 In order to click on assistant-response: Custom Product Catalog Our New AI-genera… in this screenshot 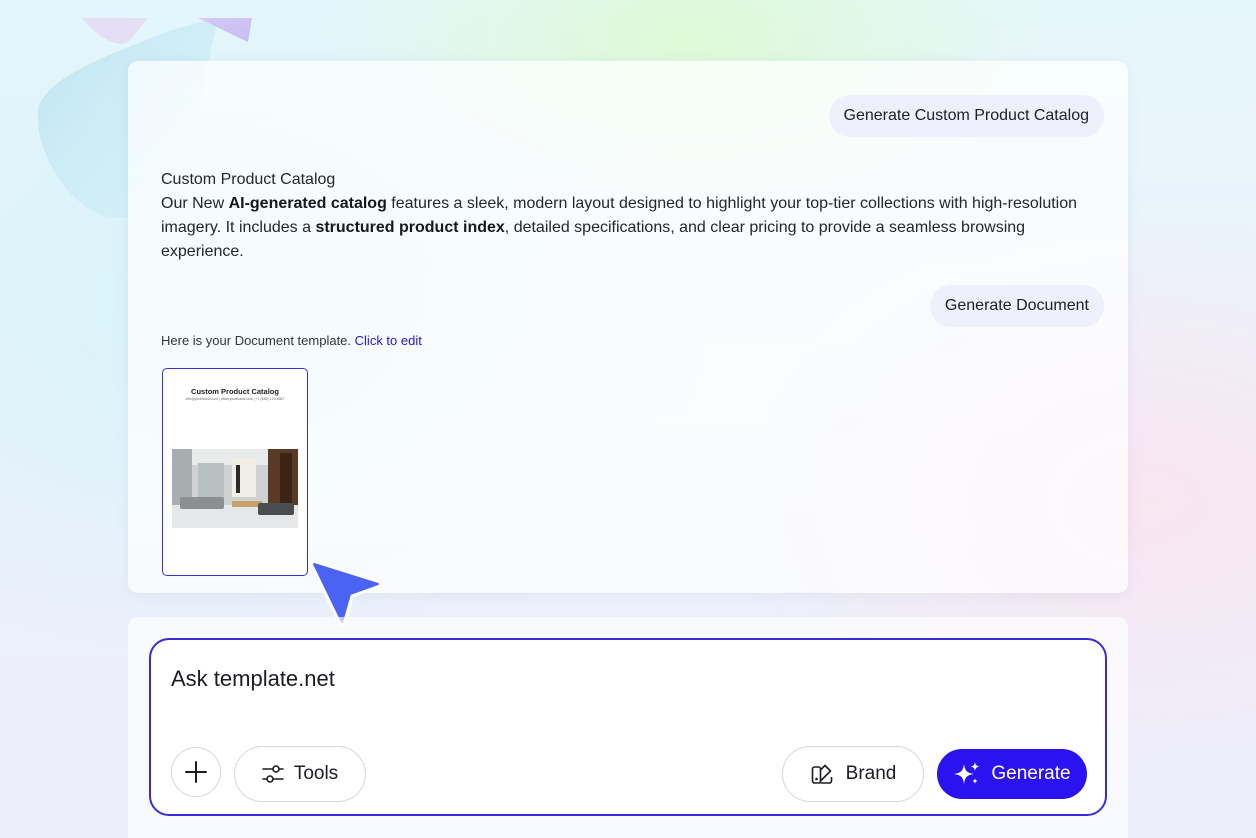, I will do `click(631, 216)`.